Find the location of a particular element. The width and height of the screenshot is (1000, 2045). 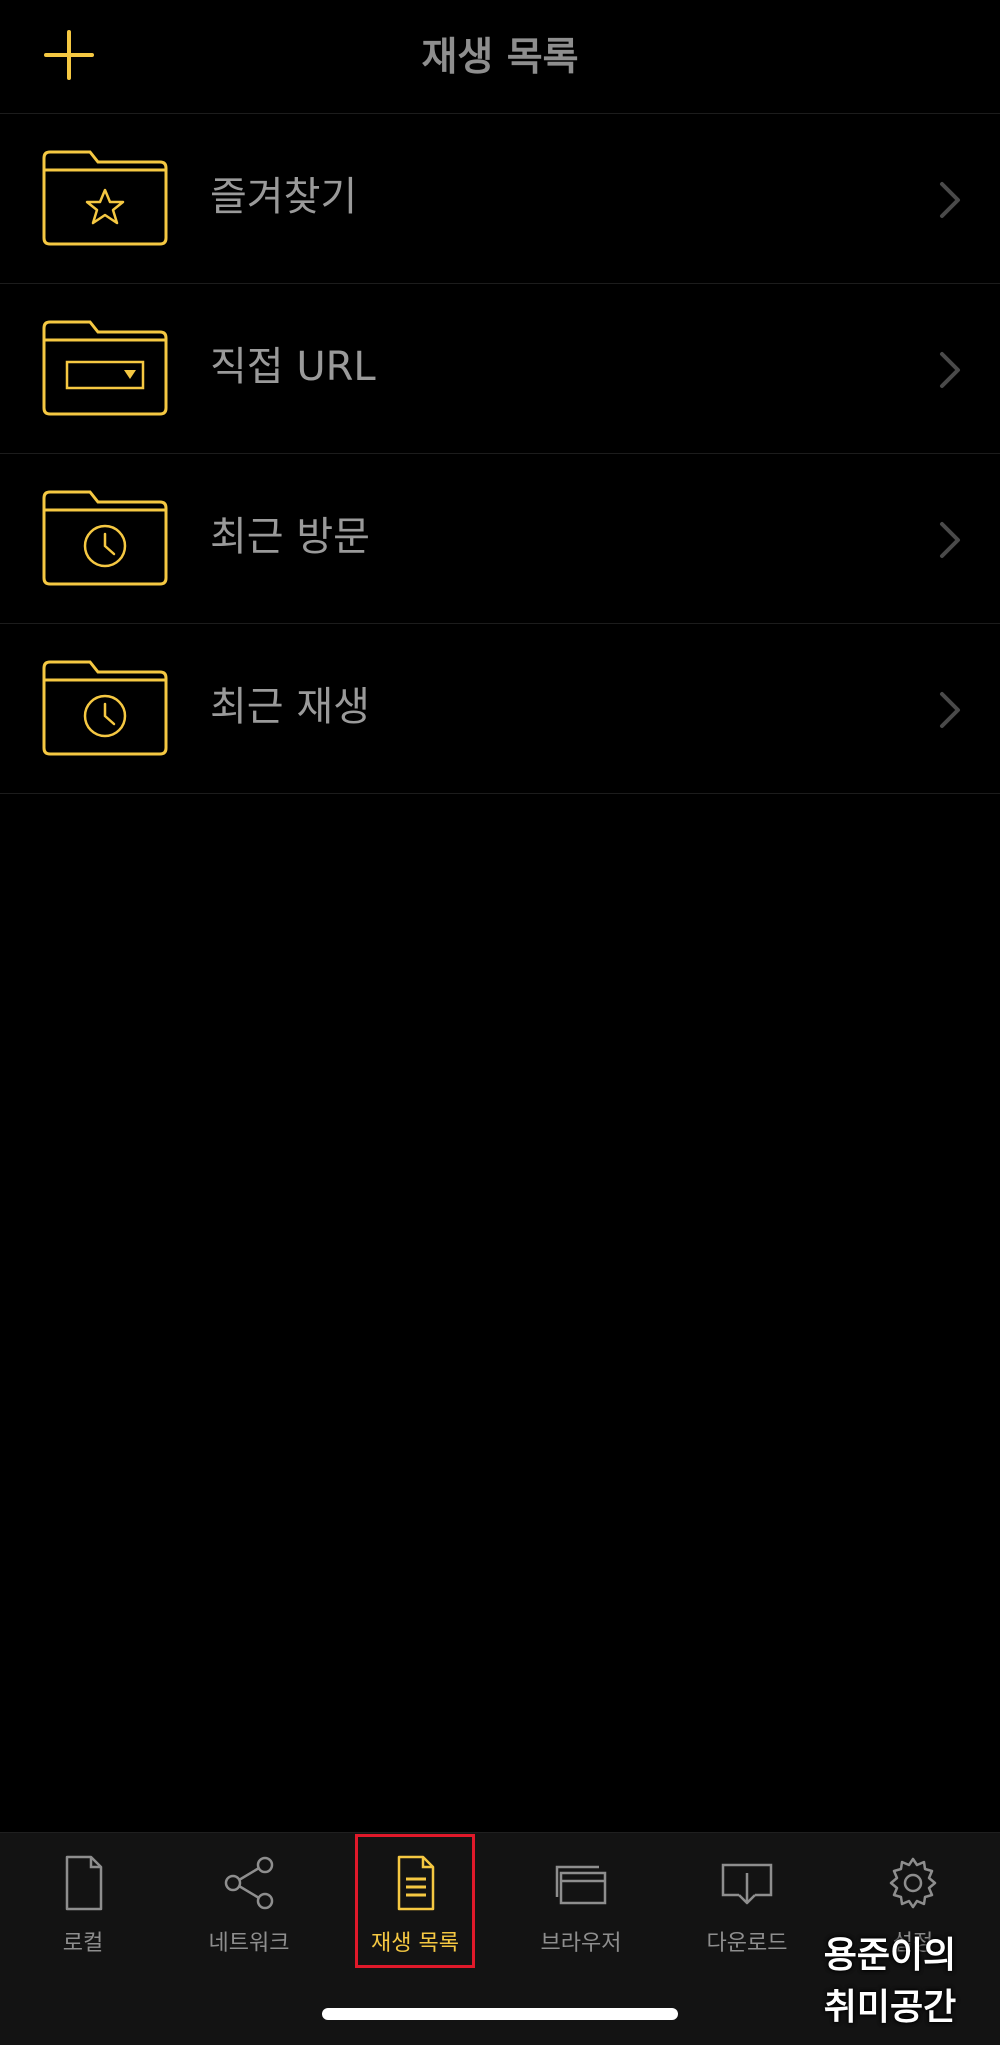

tab-browser: 브라우저 is located at coordinates (581, 1903).